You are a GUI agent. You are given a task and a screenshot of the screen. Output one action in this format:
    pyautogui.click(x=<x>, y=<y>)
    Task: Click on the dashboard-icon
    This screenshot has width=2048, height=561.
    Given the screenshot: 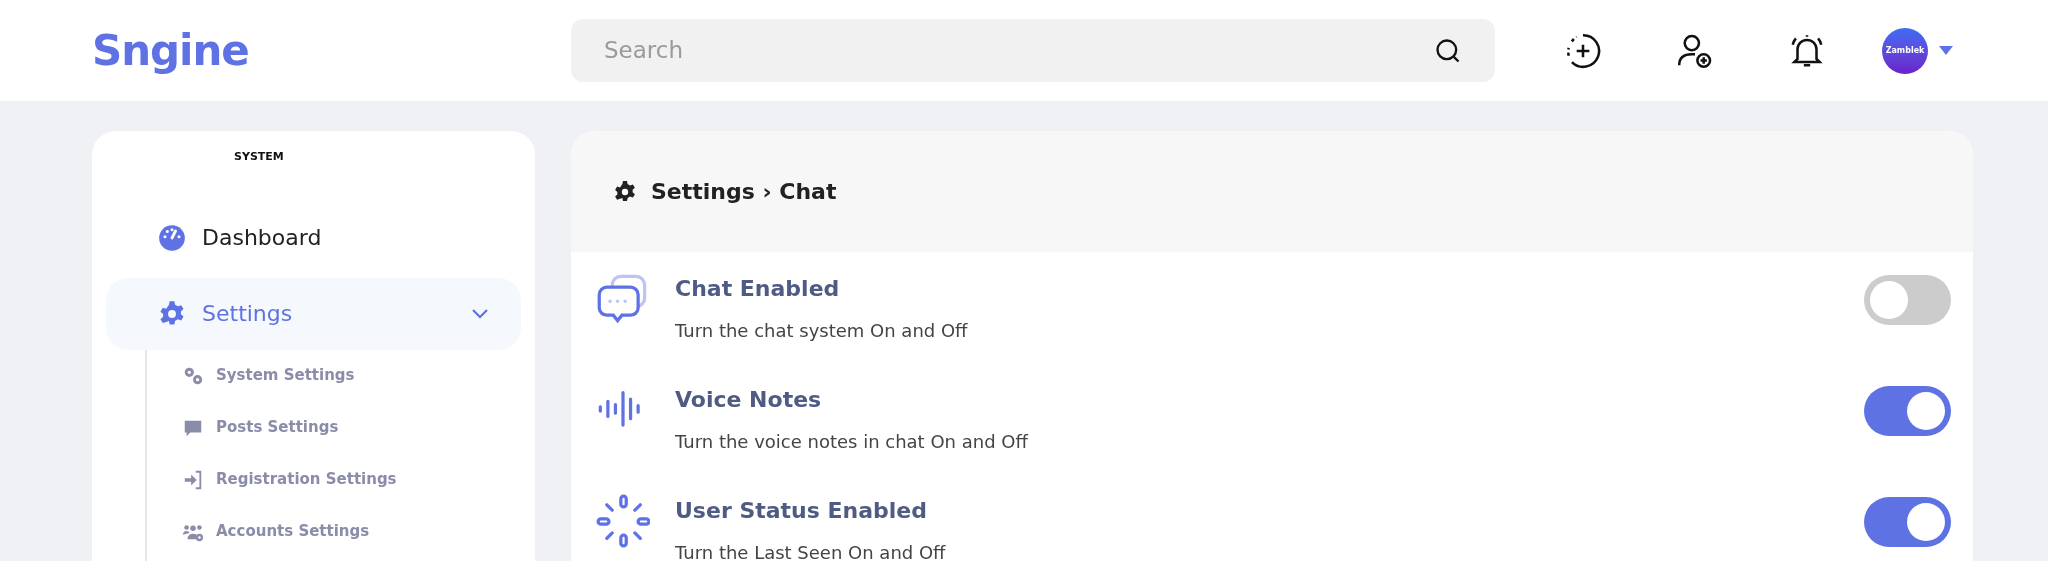 What is the action you would take?
    pyautogui.click(x=172, y=237)
    